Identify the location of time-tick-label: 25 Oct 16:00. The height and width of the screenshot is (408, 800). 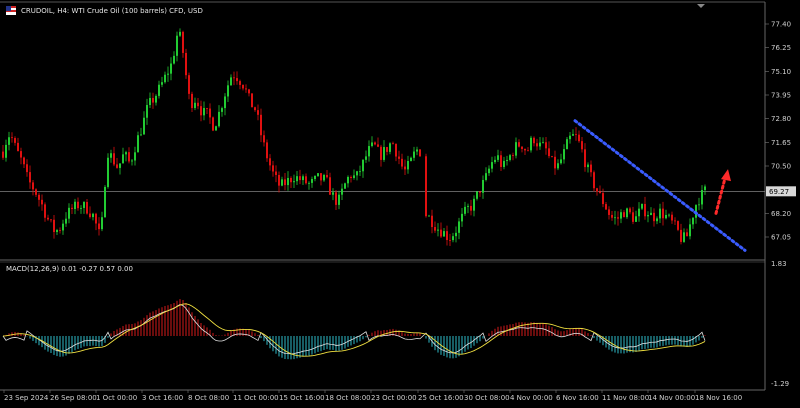
(441, 398).